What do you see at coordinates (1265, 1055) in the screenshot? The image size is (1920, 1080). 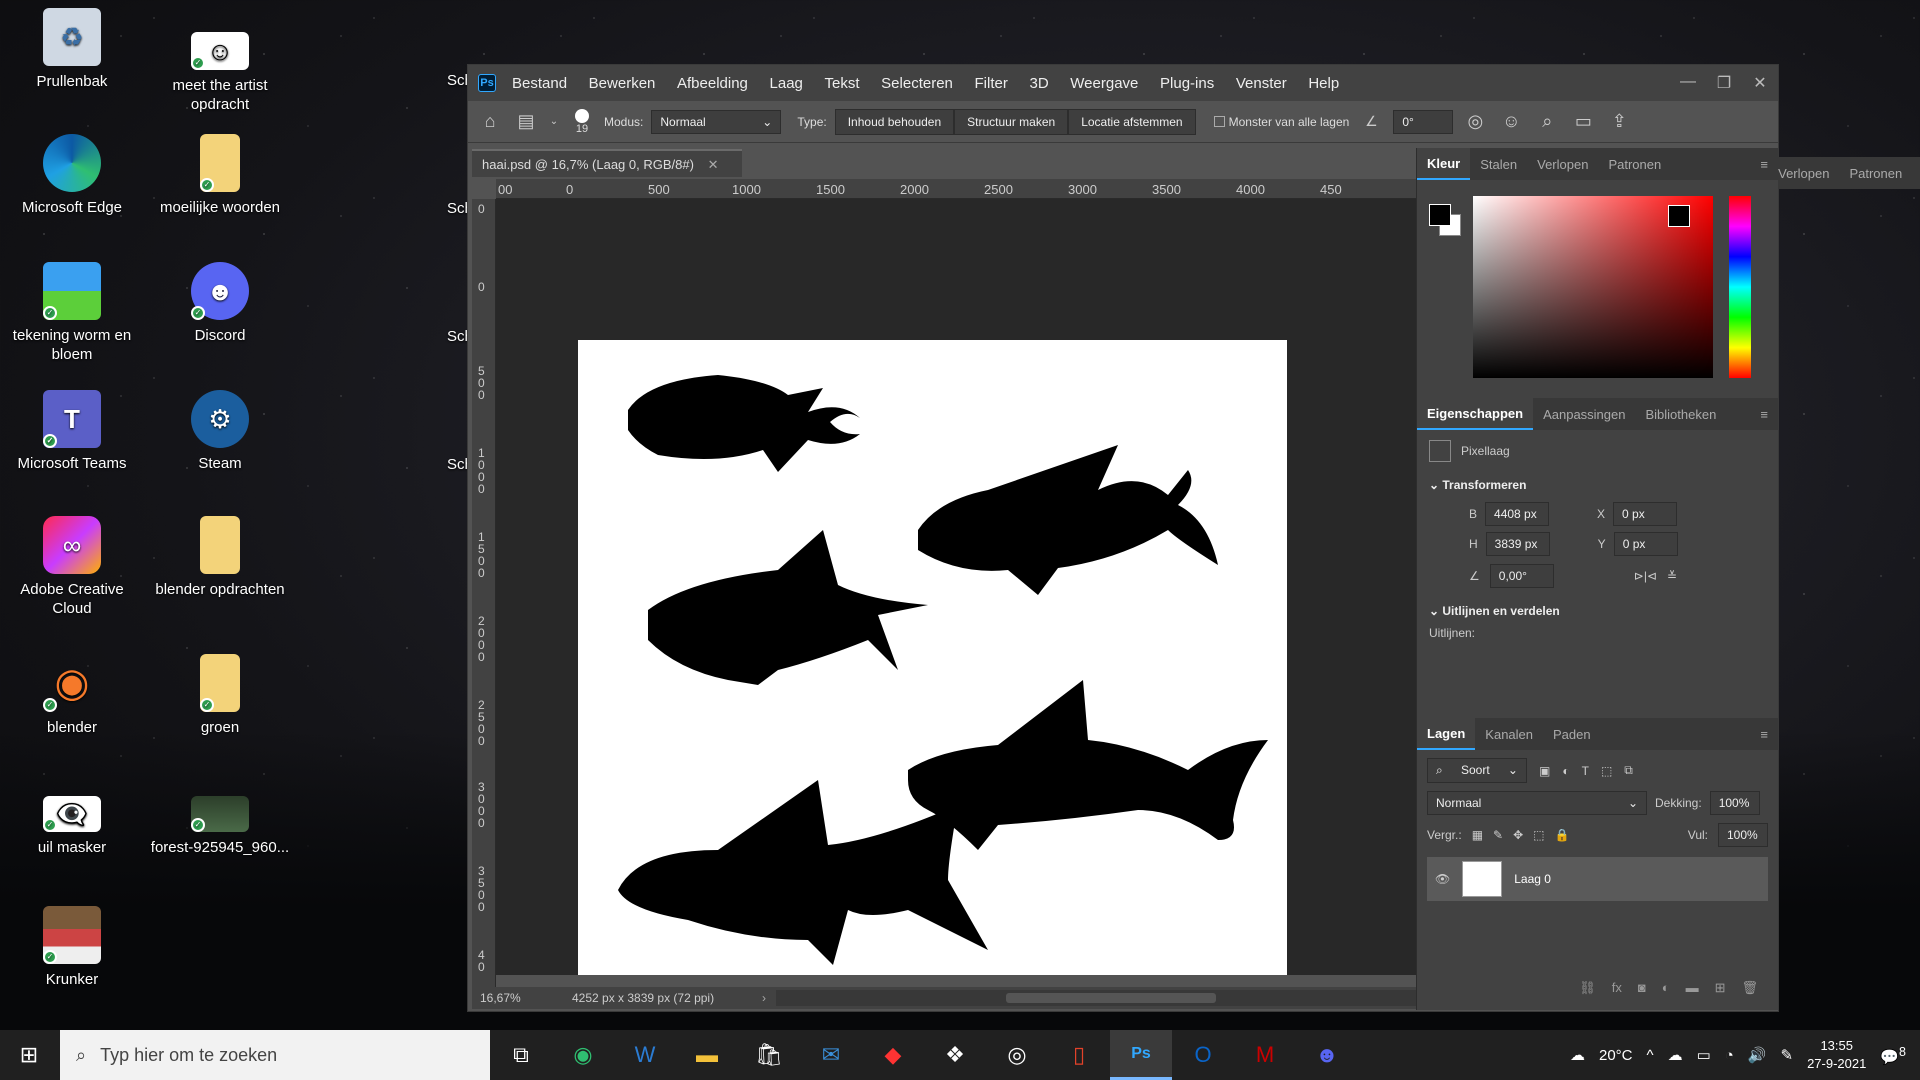 I see `mcafee-icon: M` at bounding box center [1265, 1055].